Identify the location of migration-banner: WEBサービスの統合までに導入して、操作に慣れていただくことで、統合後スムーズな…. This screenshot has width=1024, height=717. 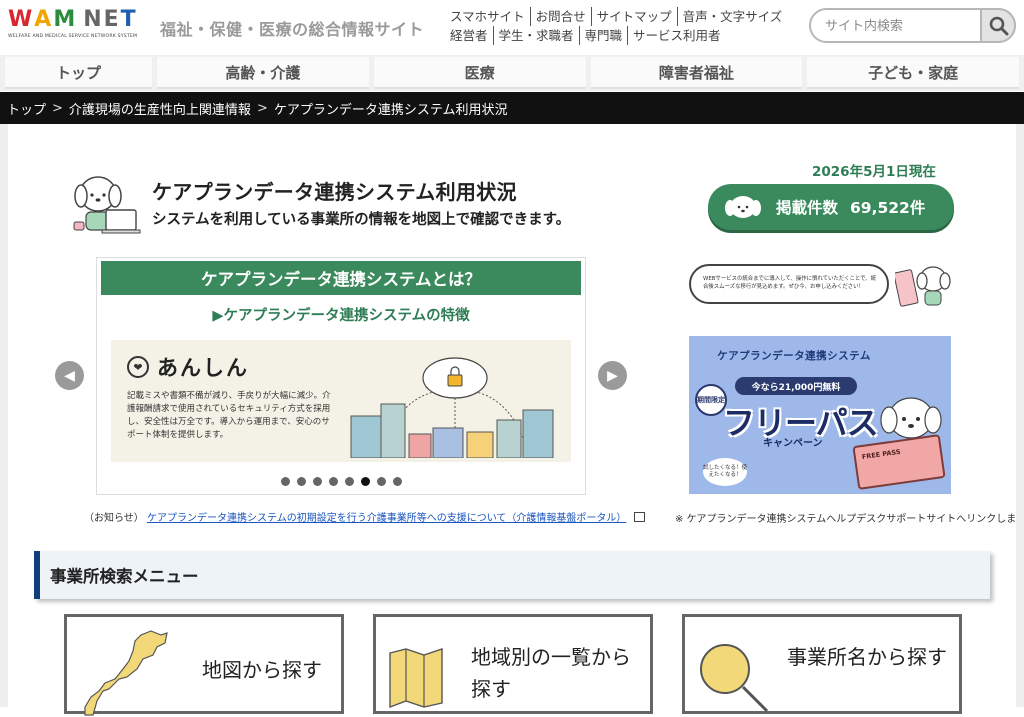
(820, 285).